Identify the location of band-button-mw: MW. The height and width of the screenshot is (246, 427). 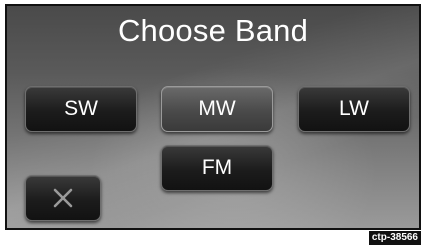
(217, 109).